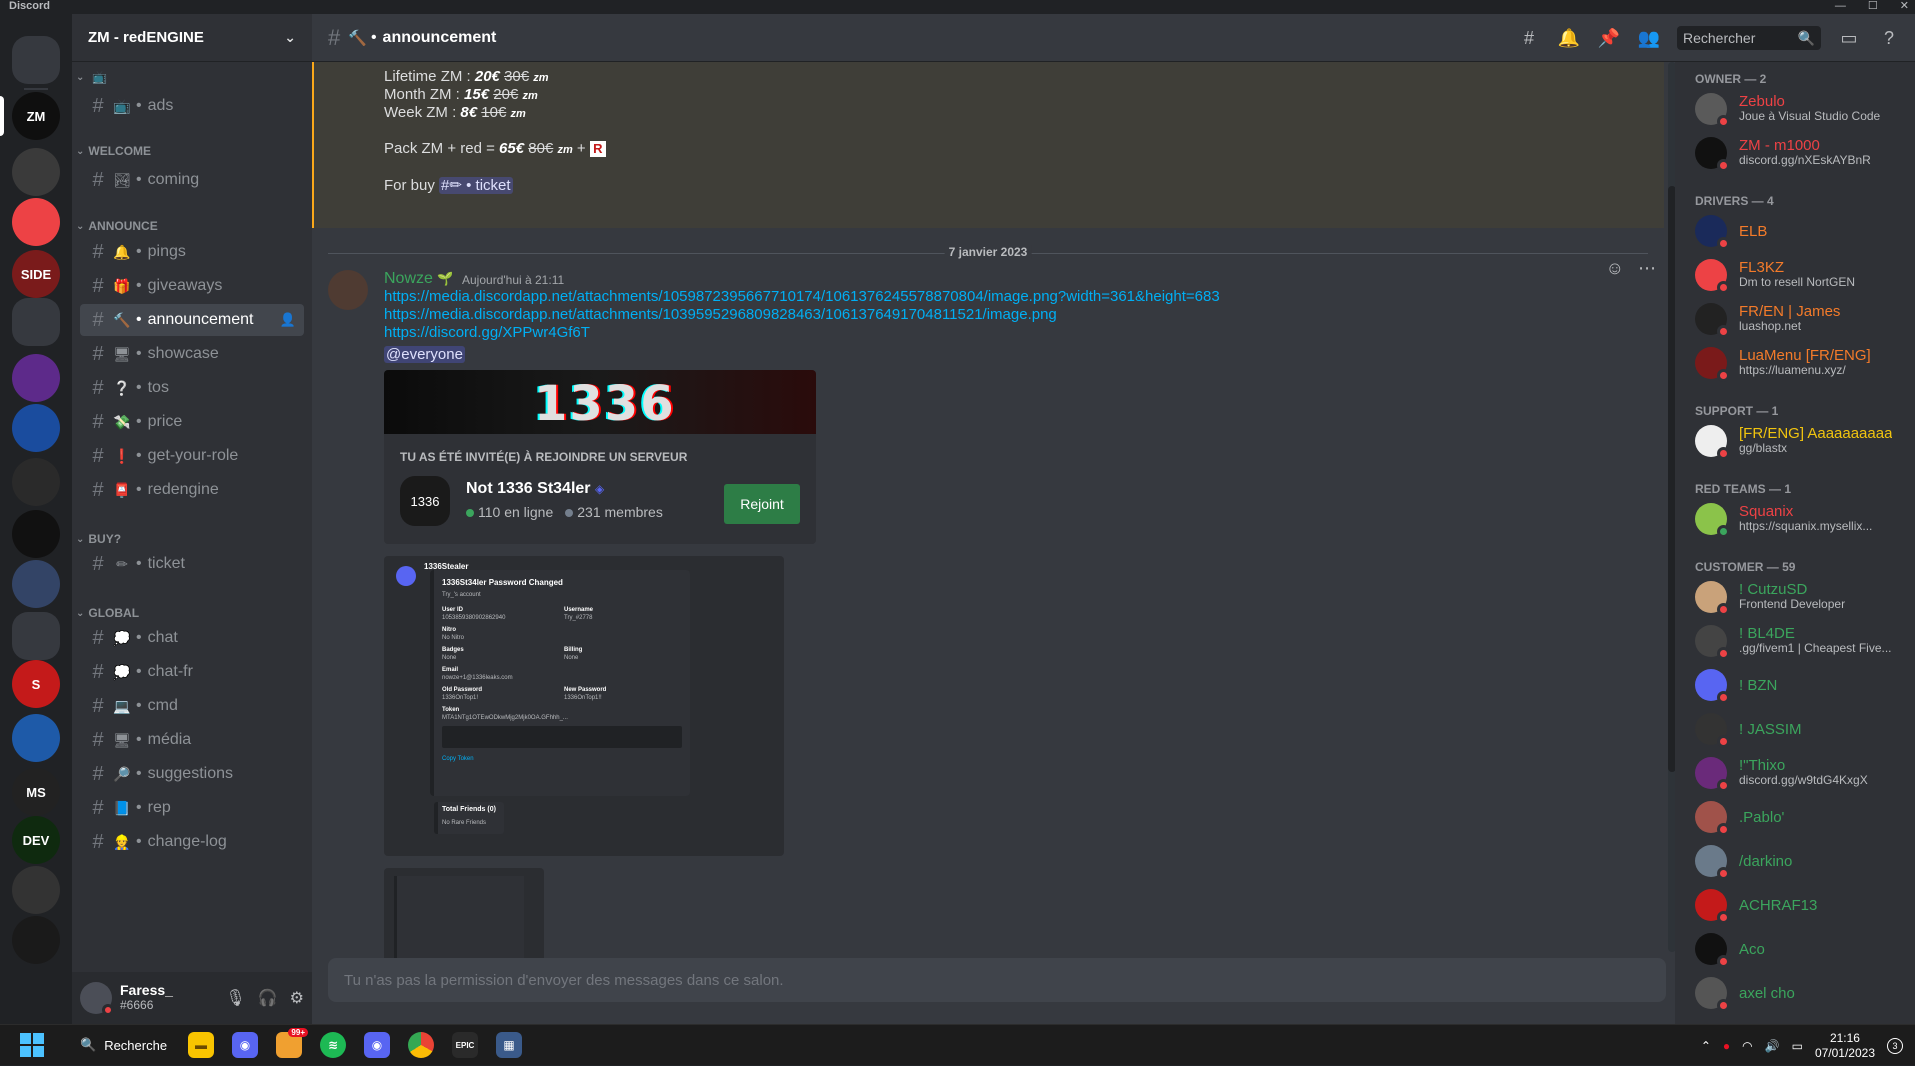  What do you see at coordinates (1803, 363) in the screenshot?
I see `member-item: LuaMenu [FR/ENG] https://luamenu.xyz/` at bounding box center [1803, 363].